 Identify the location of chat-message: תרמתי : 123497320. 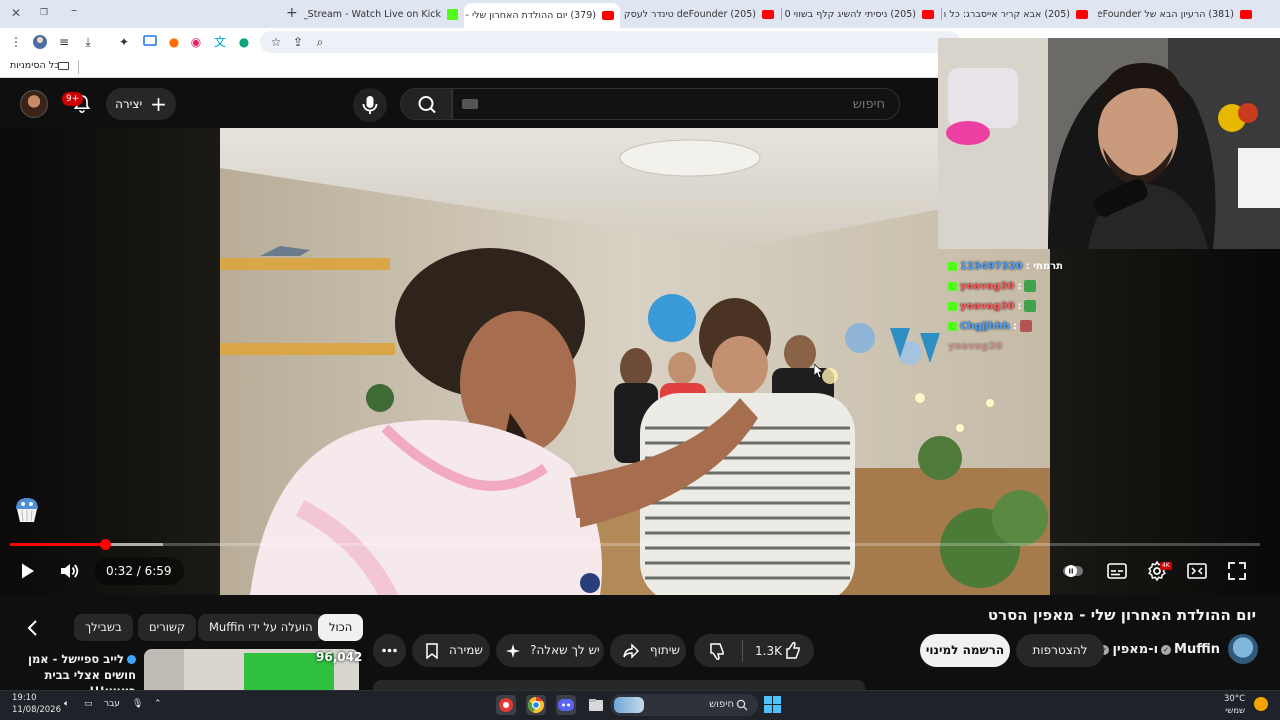
(1008, 266).